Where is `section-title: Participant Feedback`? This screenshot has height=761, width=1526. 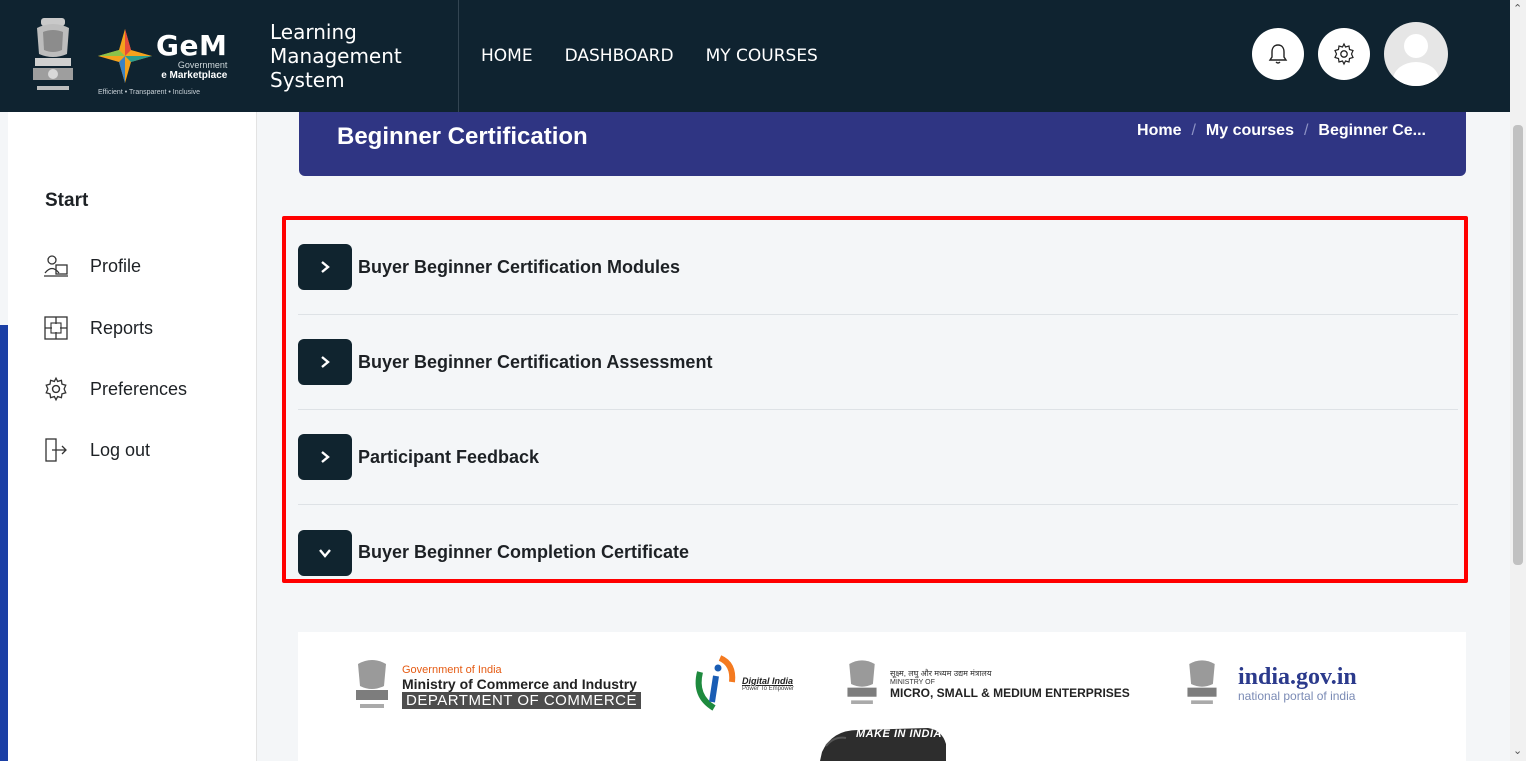
section-title: Participant Feedback is located at coordinates (448, 457).